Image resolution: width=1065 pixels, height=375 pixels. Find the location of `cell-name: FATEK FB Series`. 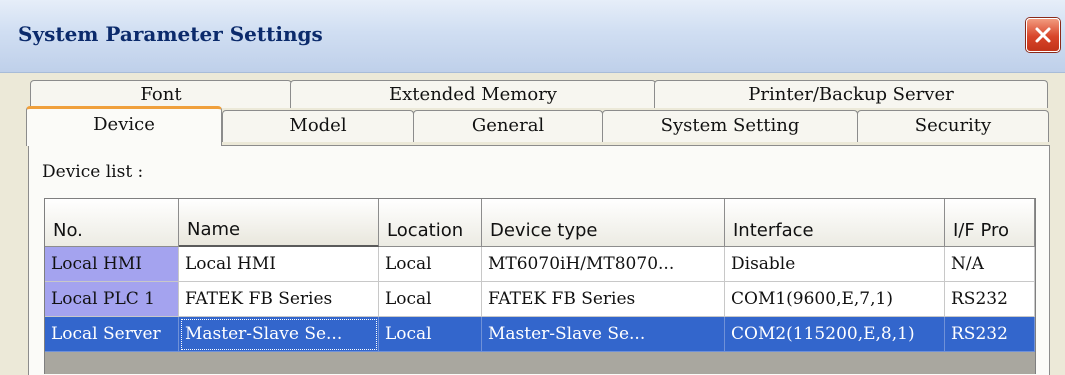

cell-name: FATEK FB Series is located at coordinates (279, 299).